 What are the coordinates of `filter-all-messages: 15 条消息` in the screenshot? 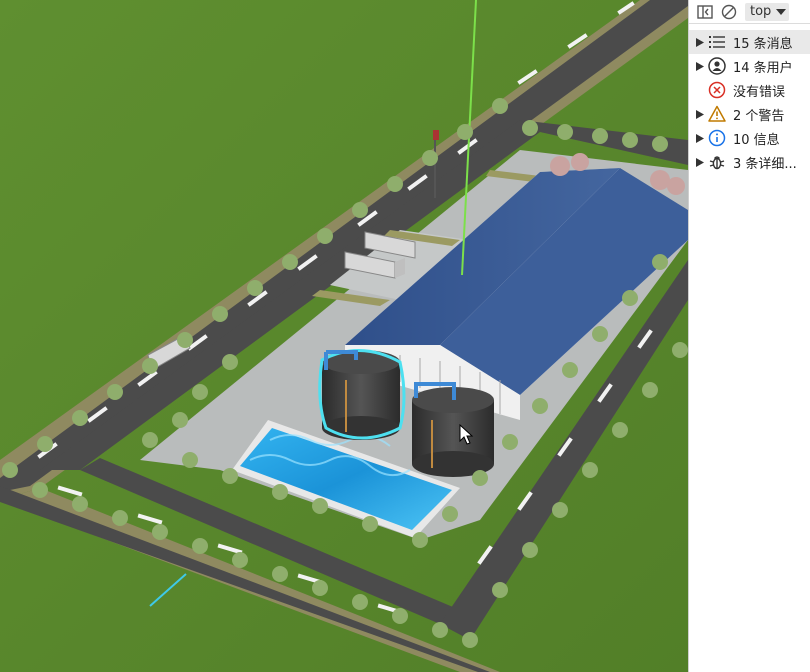 It's located at (749, 42).